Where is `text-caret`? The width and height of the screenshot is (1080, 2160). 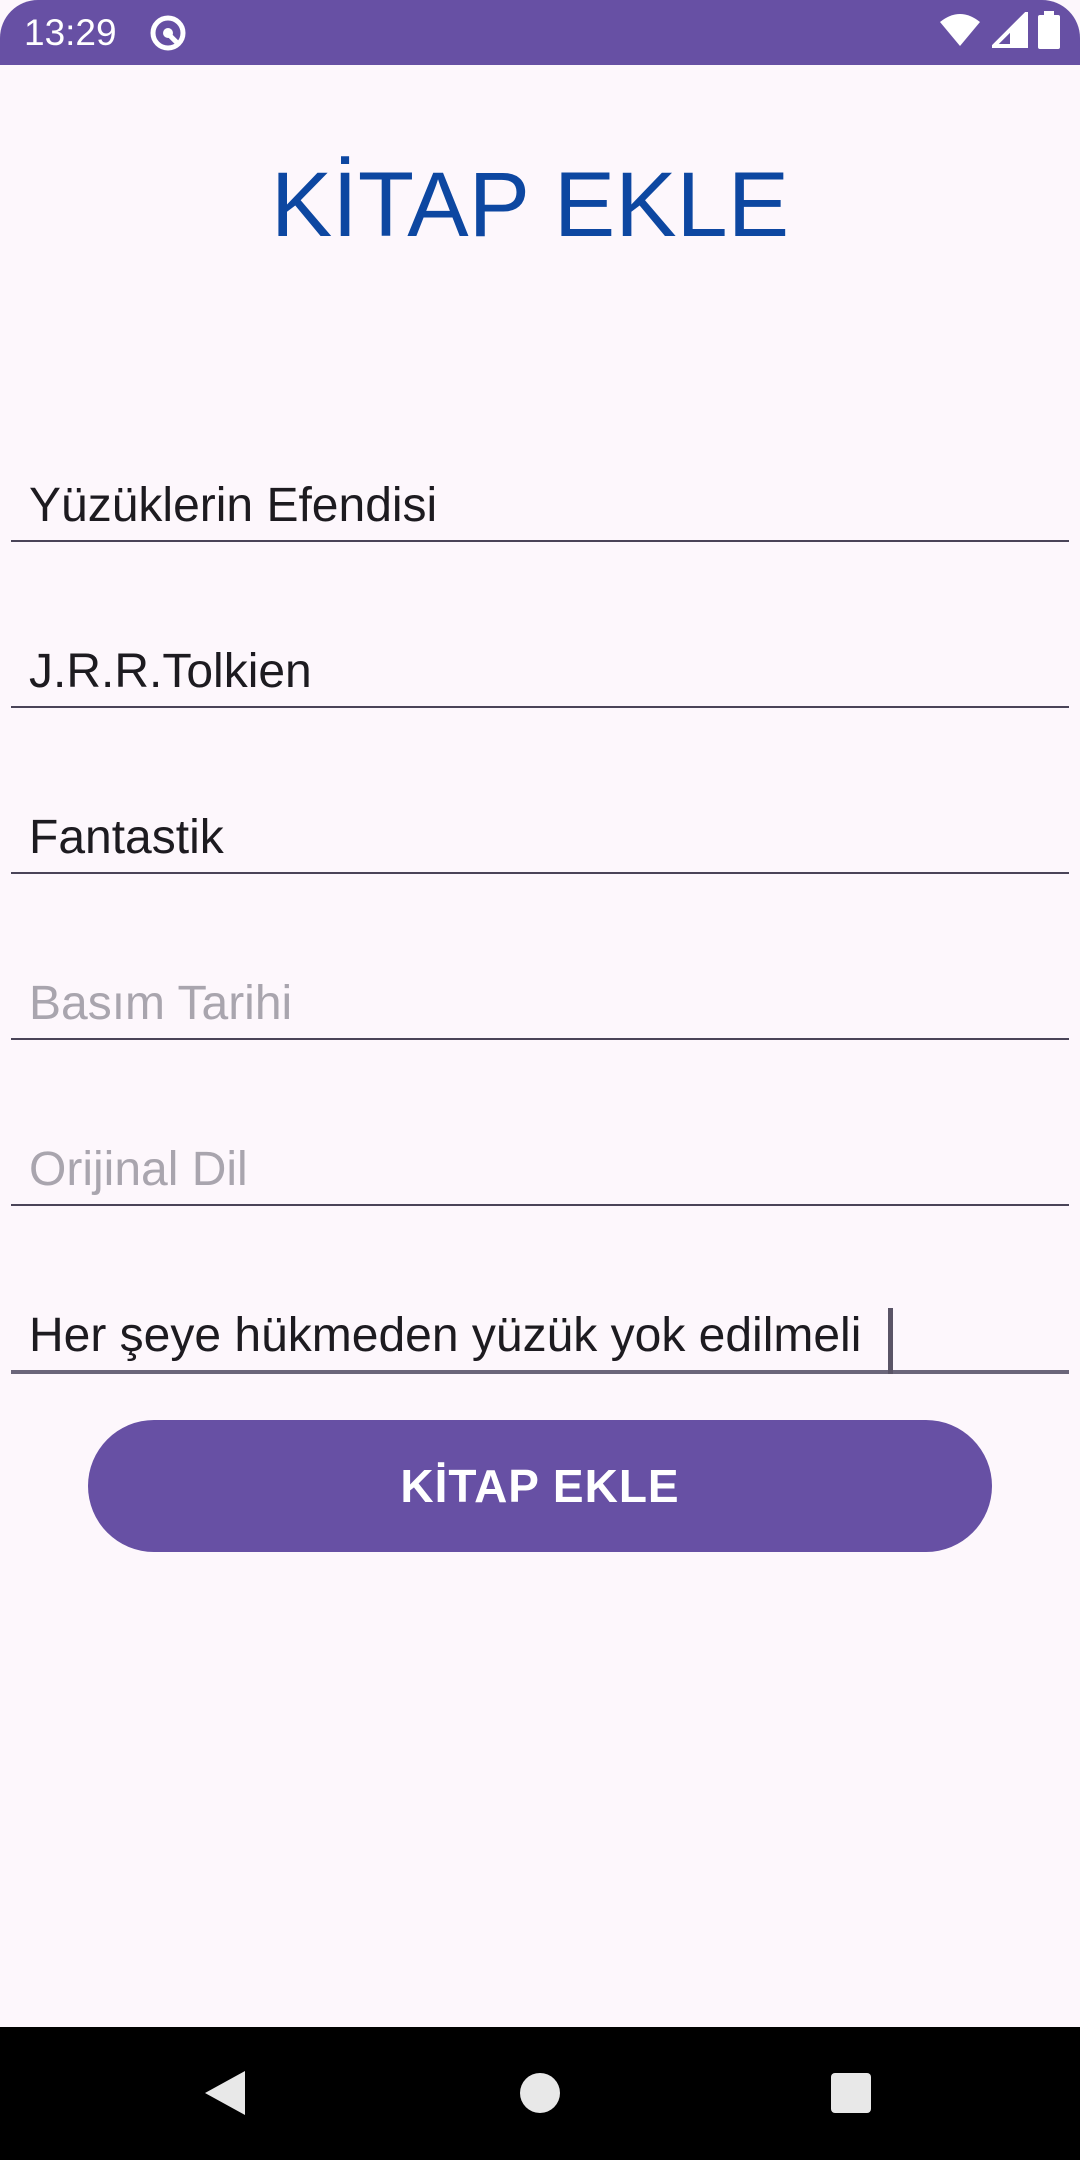 text-caret is located at coordinates (890, 1341).